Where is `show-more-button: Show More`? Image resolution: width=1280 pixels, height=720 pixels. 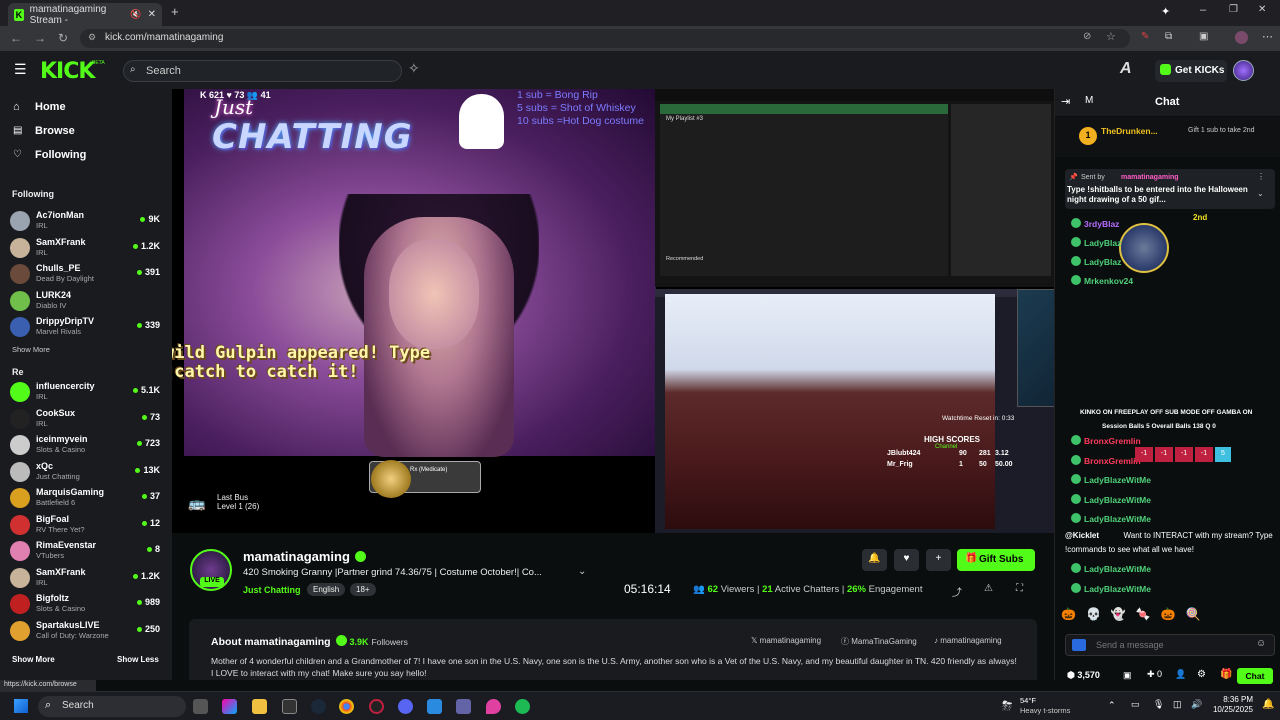
show-more-button: Show More is located at coordinates (33, 659).